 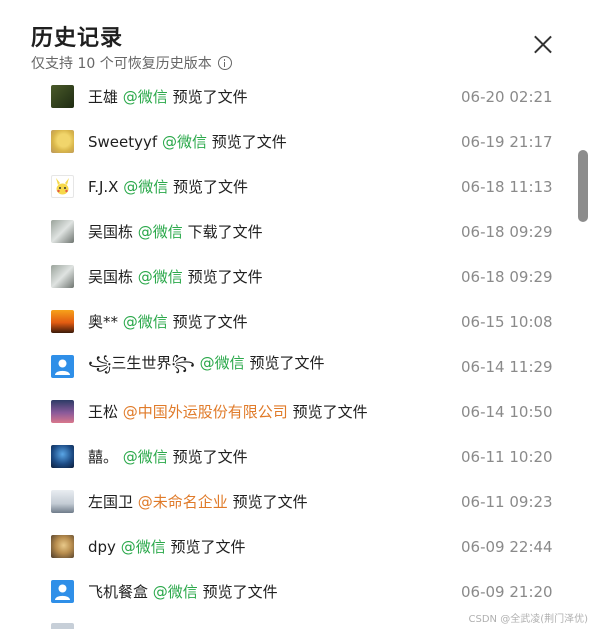 What do you see at coordinates (507, 186) in the screenshot?
I see `timestamp: 06-18 11:13` at bounding box center [507, 186].